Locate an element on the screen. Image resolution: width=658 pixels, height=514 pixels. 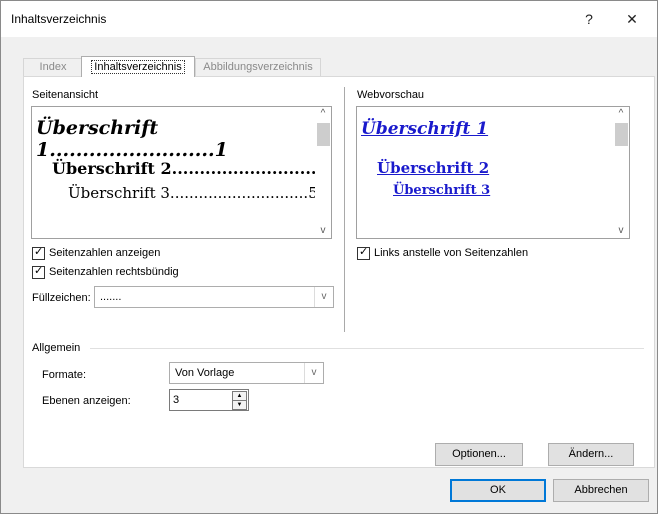
web-preview-h1: Überschrift 1 is located at coordinates (424, 129).